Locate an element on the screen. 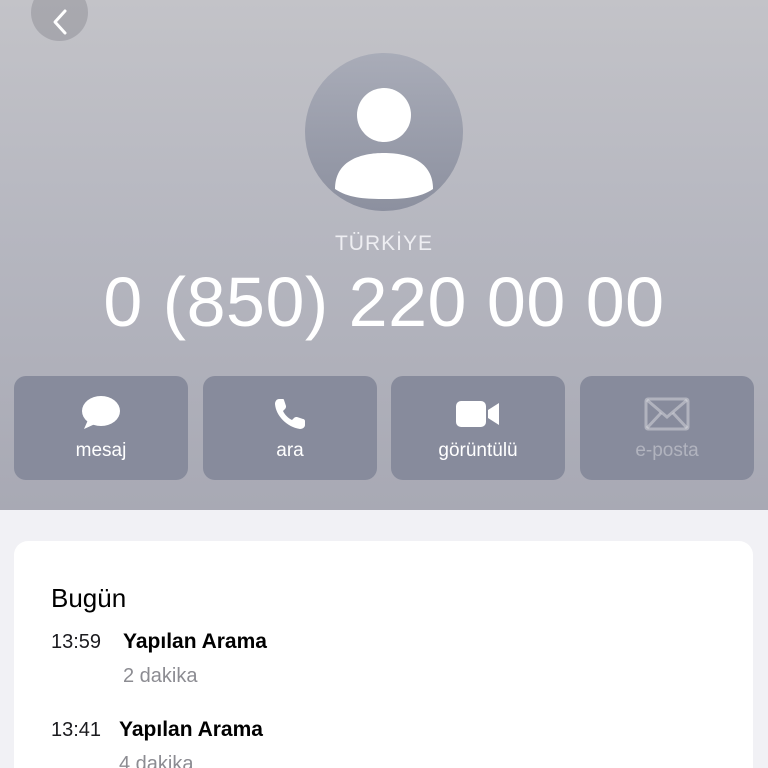 The image size is (768, 768). message-bubble-icon is located at coordinates (101, 412).